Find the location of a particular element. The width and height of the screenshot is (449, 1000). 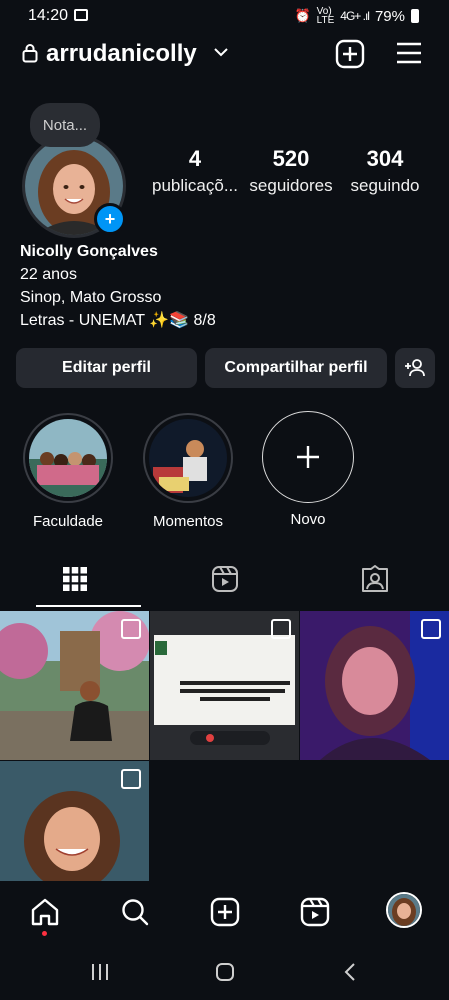

highlight-label: Faculdade is located at coordinates (68, 521).